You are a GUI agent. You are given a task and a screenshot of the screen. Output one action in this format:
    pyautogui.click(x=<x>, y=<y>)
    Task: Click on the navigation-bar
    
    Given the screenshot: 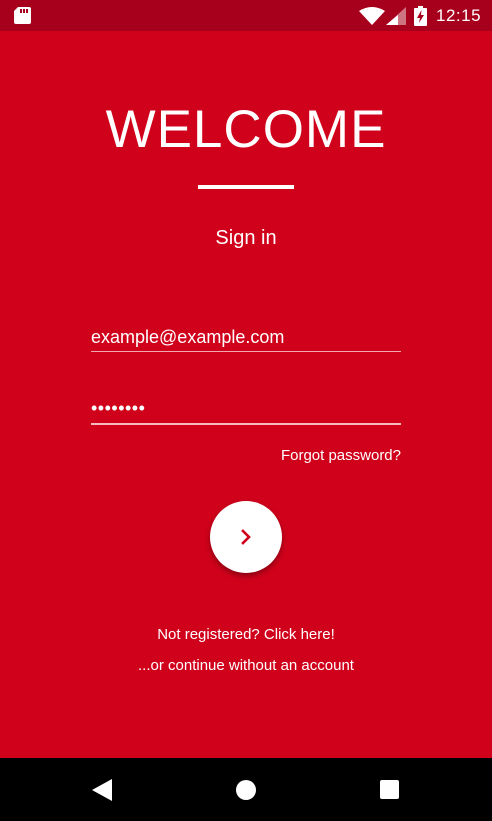 What is the action you would take?
    pyautogui.click(x=246, y=789)
    